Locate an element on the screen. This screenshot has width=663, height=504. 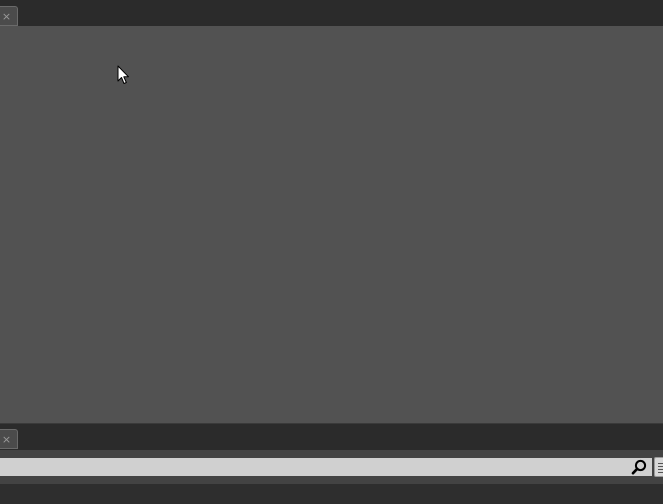
top-panel-tab: × is located at coordinates (9, 16).